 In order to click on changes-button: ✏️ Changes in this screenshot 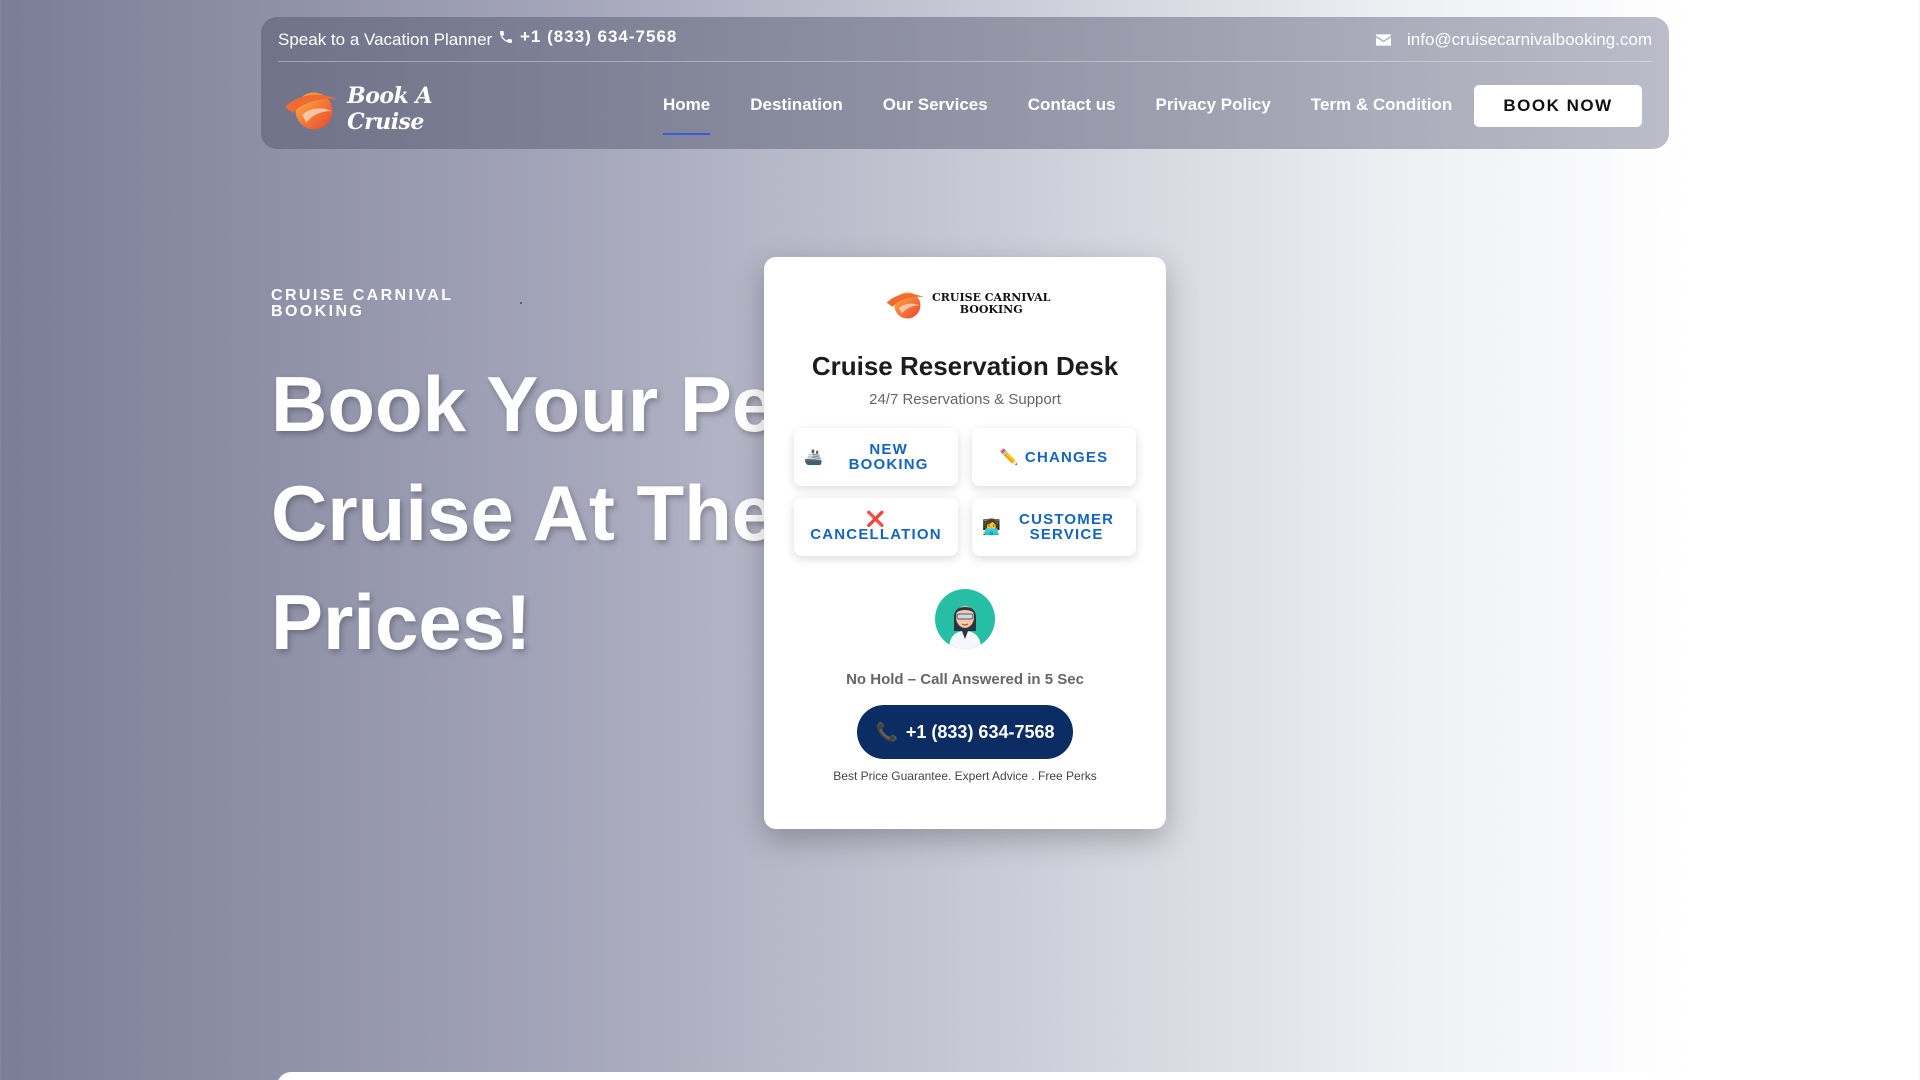, I will do `click(1054, 457)`.